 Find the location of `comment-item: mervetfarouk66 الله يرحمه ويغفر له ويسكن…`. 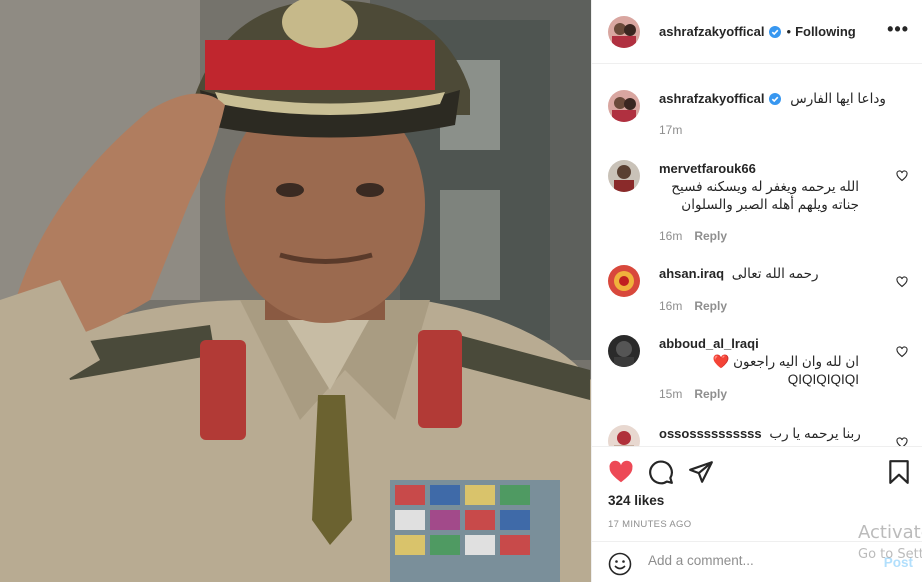

comment-item: mervetfarouk66 الله يرحمه ويغفر له ويسكن… is located at coordinates (758, 202).